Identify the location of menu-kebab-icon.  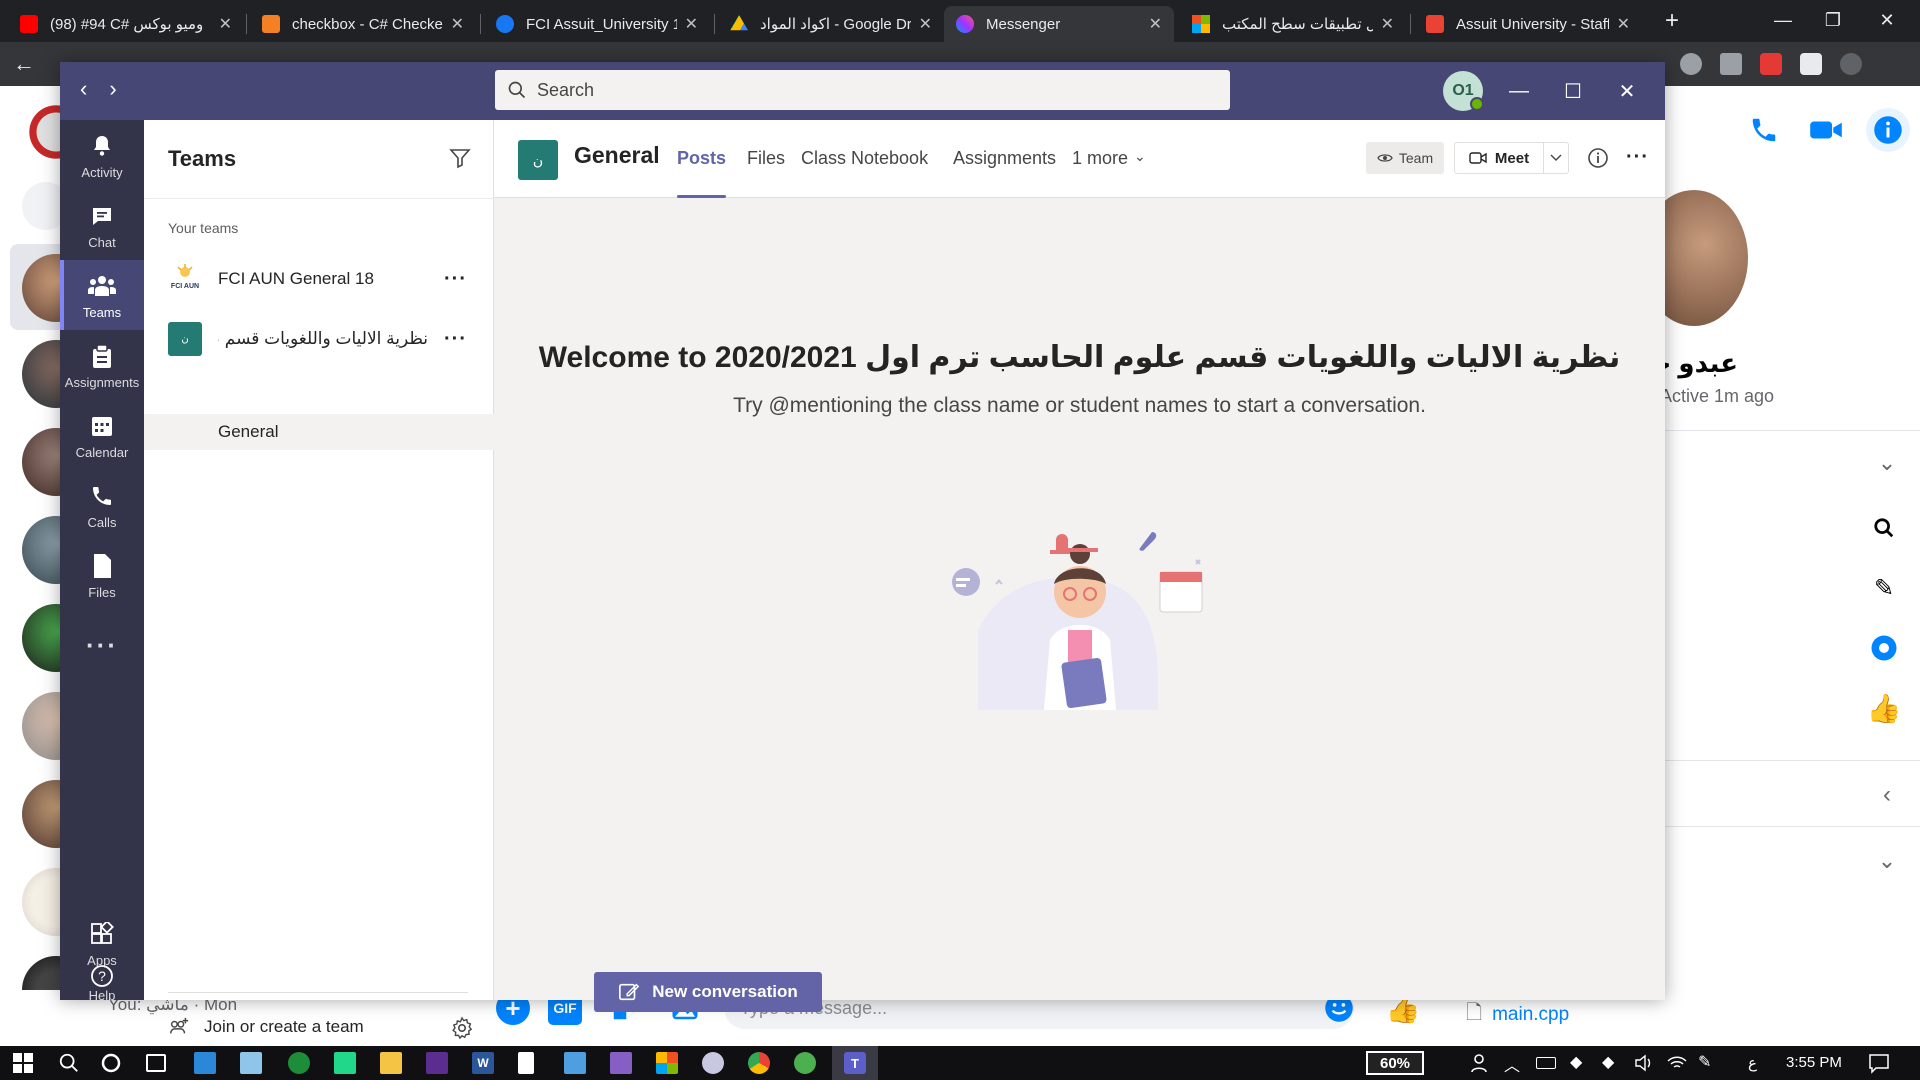
(1884, 64).